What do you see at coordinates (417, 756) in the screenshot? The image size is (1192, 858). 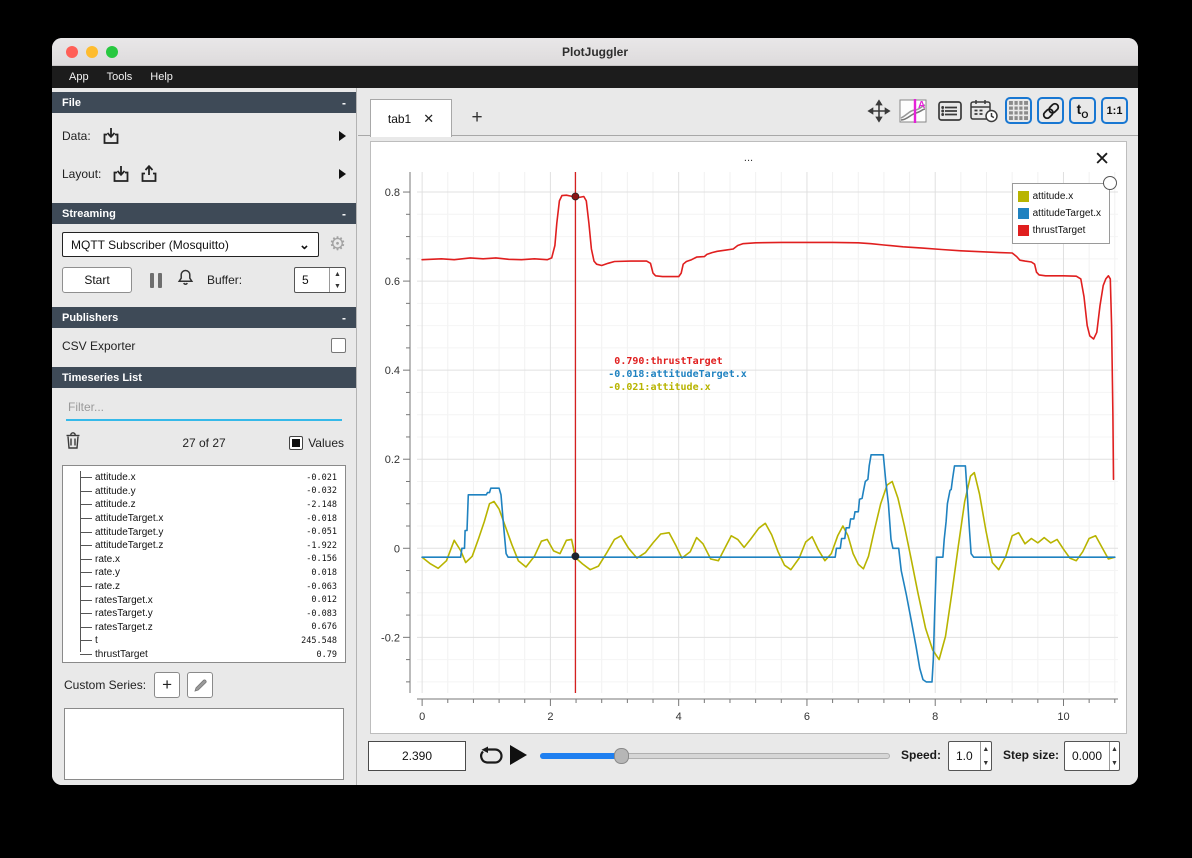 I see `current-time-display: 2.390` at bounding box center [417, 756].